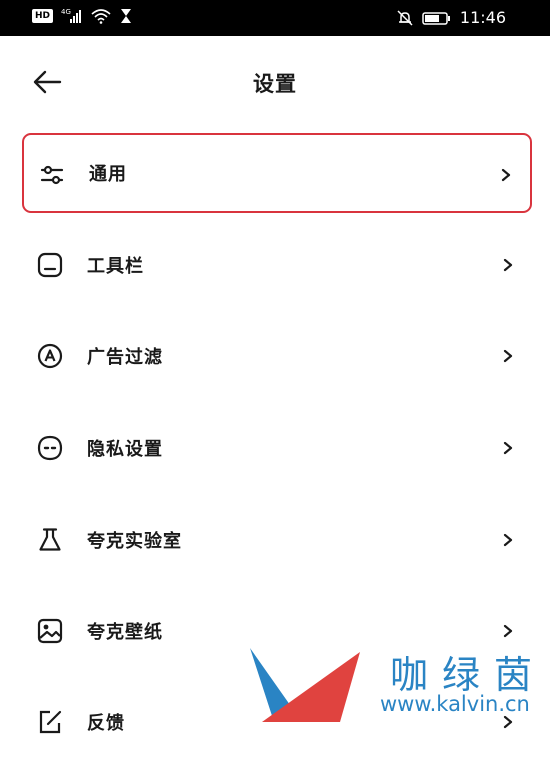 The width and height of the screenshot is (550, 762). Describe the element at coordinates (50, 631) in the screenshot. I see `wallpaper-icon` at that location.